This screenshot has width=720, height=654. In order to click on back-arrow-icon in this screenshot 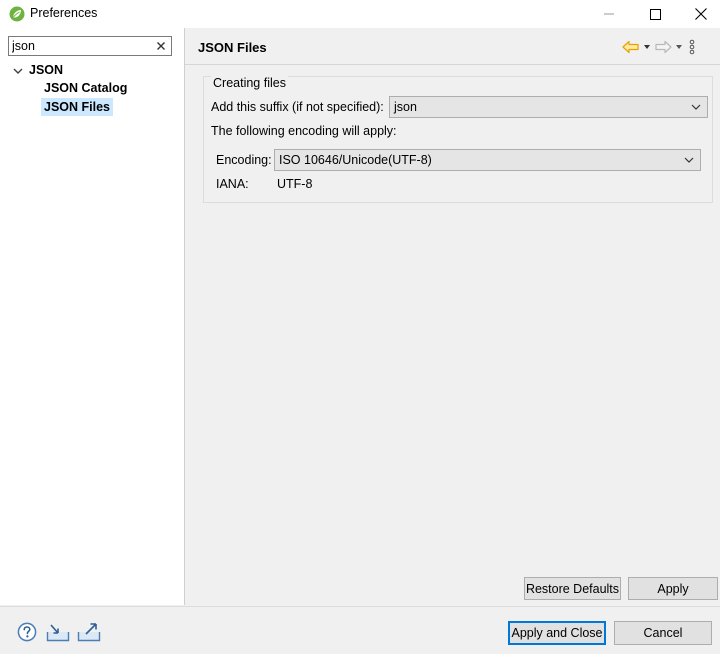, I will do `click(631, 47)`.